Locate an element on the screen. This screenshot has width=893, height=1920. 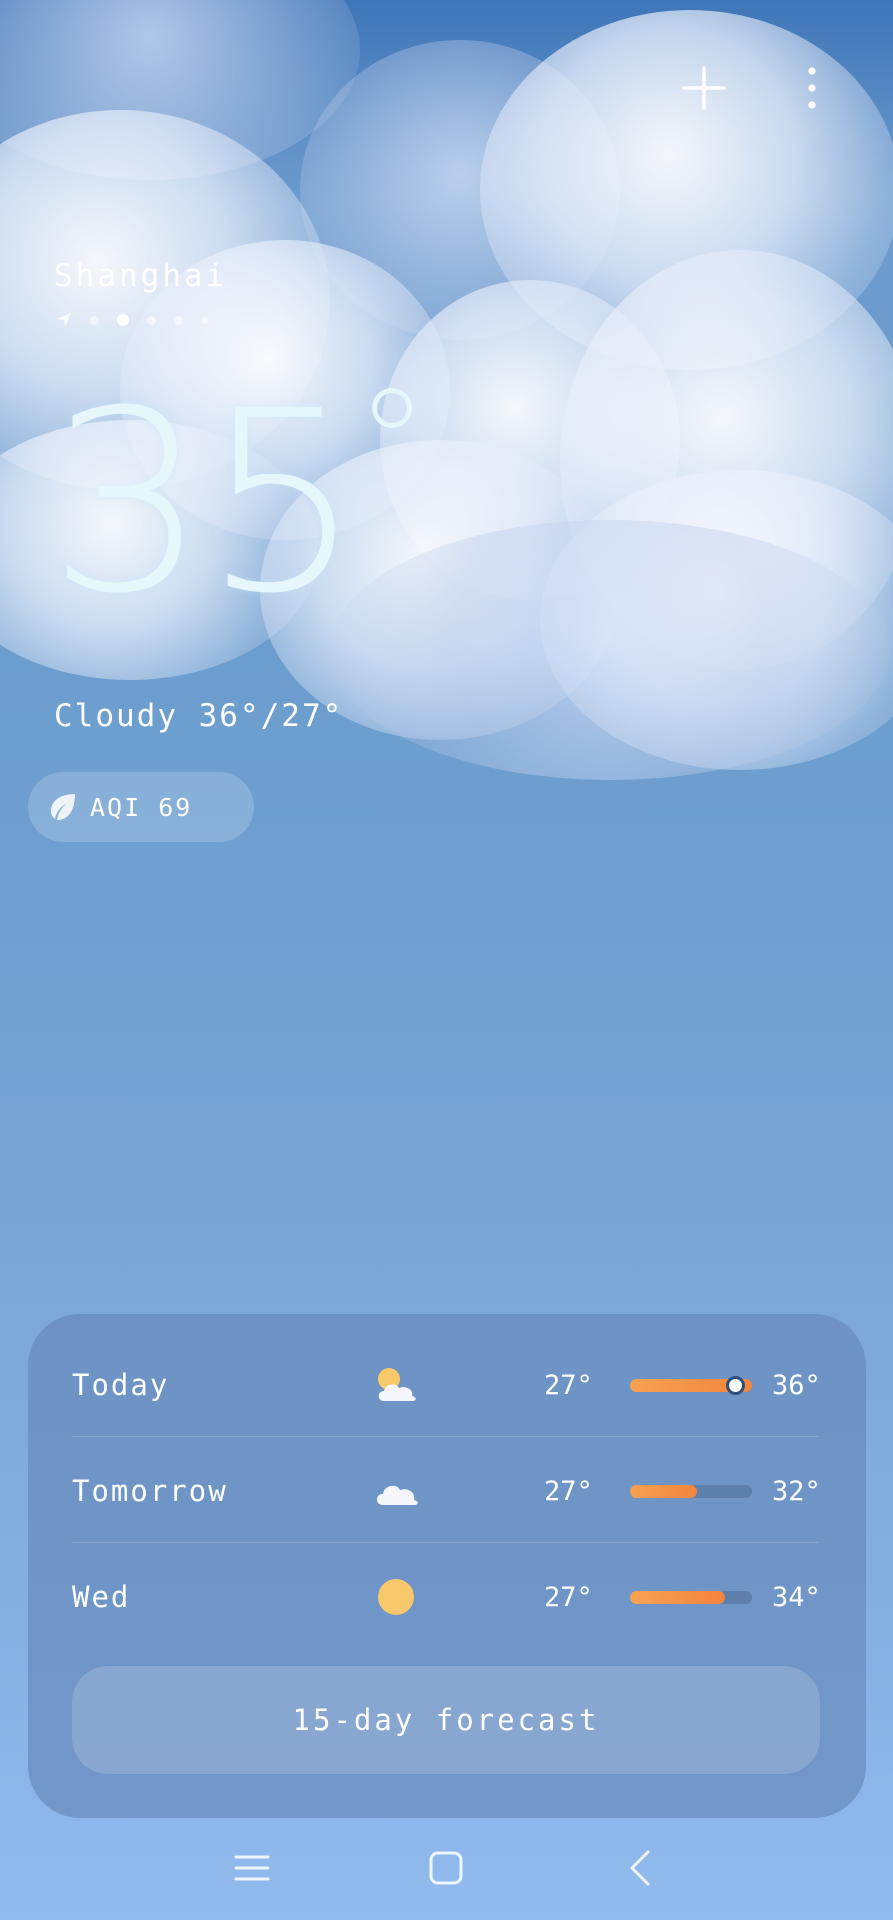
day-name: Wed is located at coordinates (101, 1597).